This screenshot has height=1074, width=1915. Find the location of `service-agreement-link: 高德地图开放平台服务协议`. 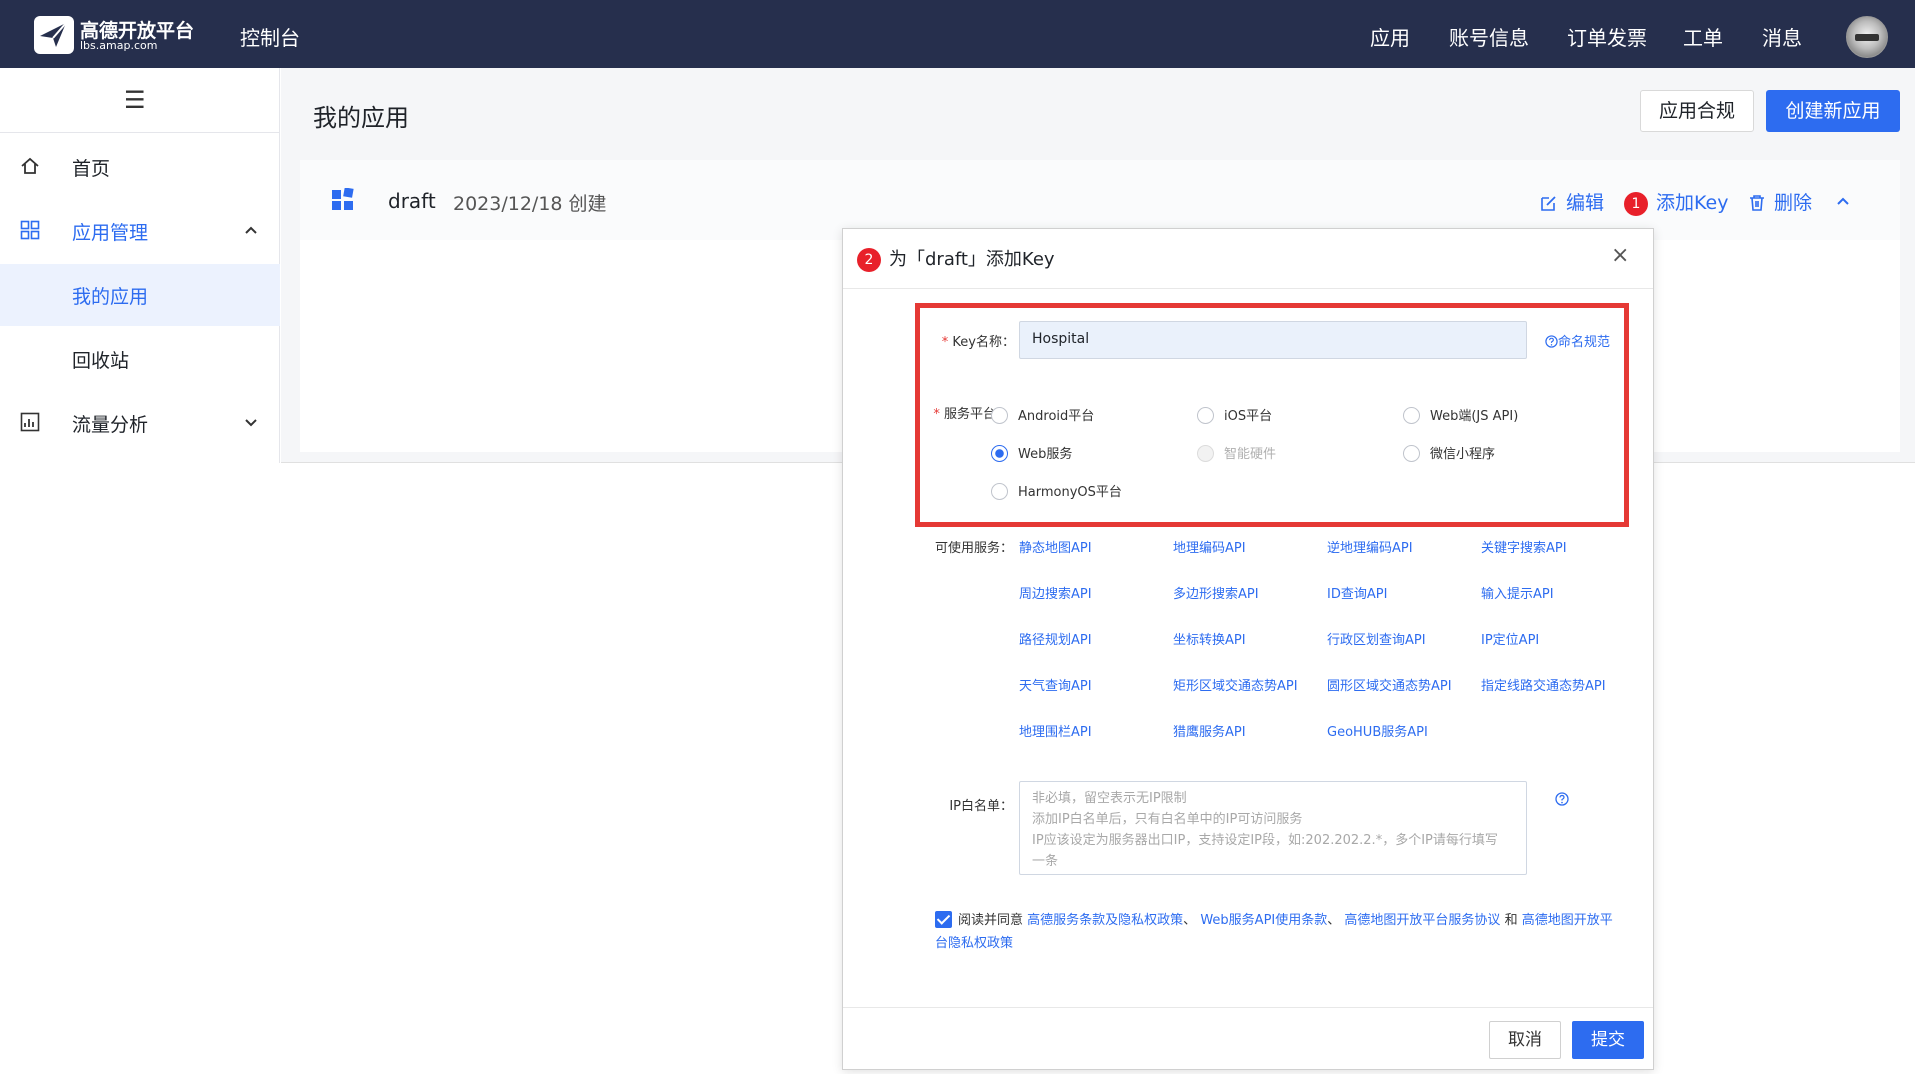

service-agreement-link: 高德地图开放平台服务协议 is located at coordinates (1422, 920).